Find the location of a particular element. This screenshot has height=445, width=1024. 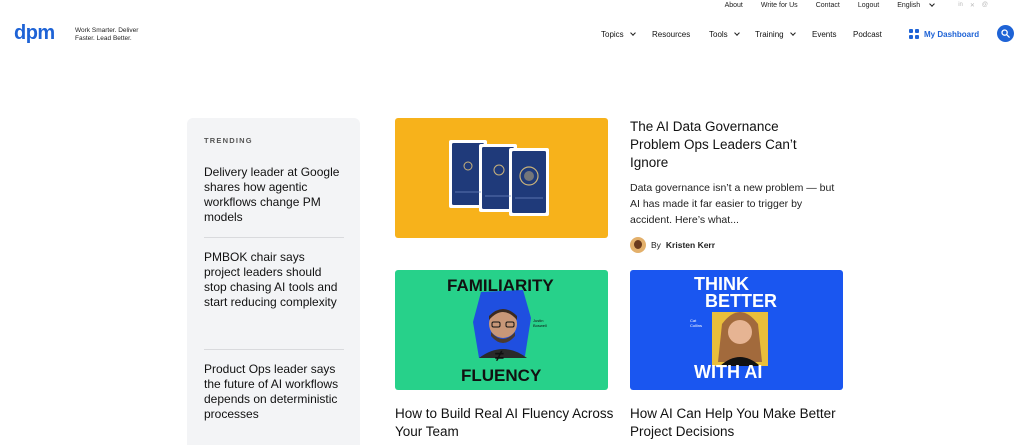

image-caption: Cat Collins is located at coordinates (696, 323).